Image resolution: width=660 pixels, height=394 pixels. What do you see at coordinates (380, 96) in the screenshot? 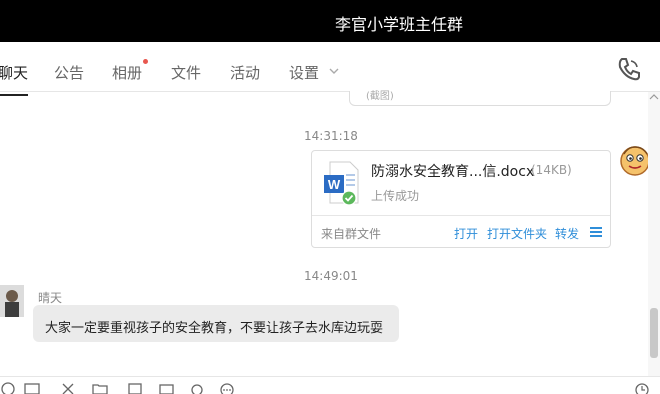
I see `previous-card-text: (截图)` at bounding box center [380, 96].